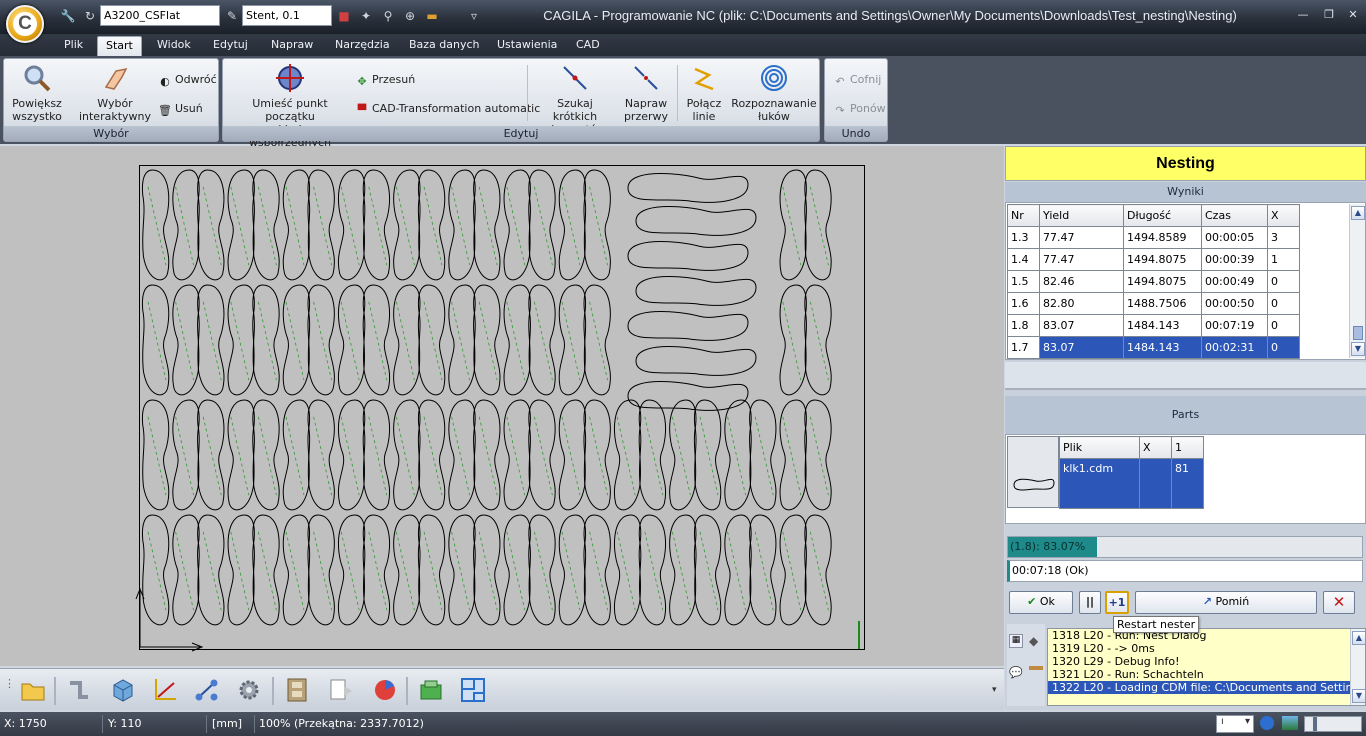  What do you see at coordinates (165, 690) in the screenshot?
I see `axis-tool-icon` at bounding box center [165, 690].